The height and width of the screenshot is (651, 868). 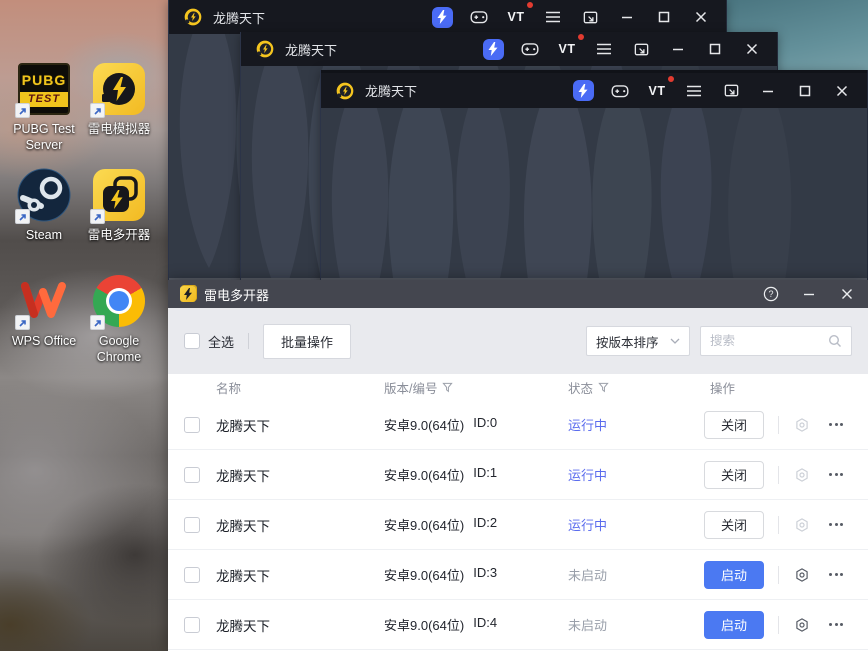 What do you see at coordinates (44, 235) in the screenshot?
I see `desktop-icon-label: Steam` at bounding box center [44, 235].